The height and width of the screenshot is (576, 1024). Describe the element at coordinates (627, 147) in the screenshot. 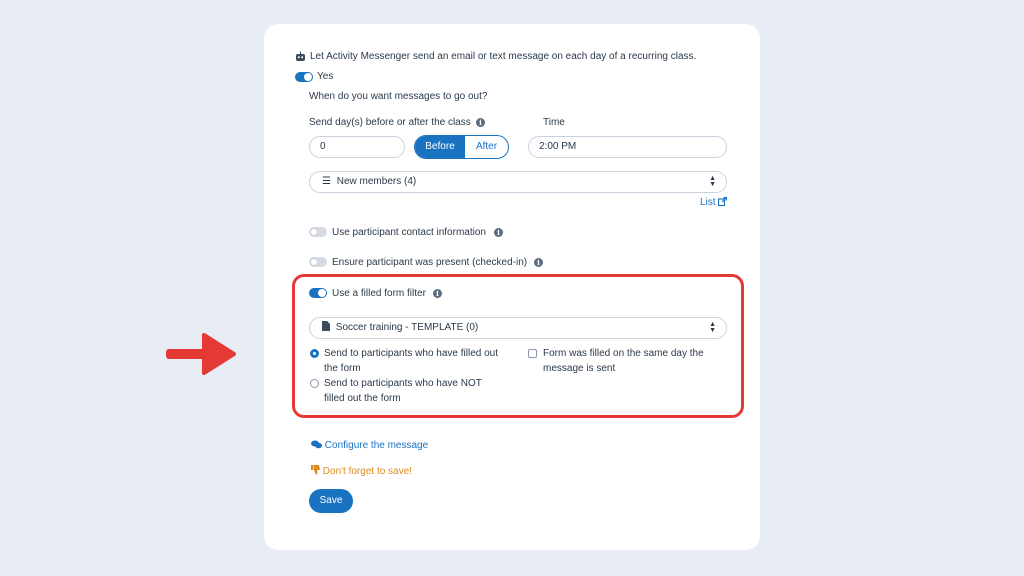

I see `time-input: 2:00 PM` at that location.